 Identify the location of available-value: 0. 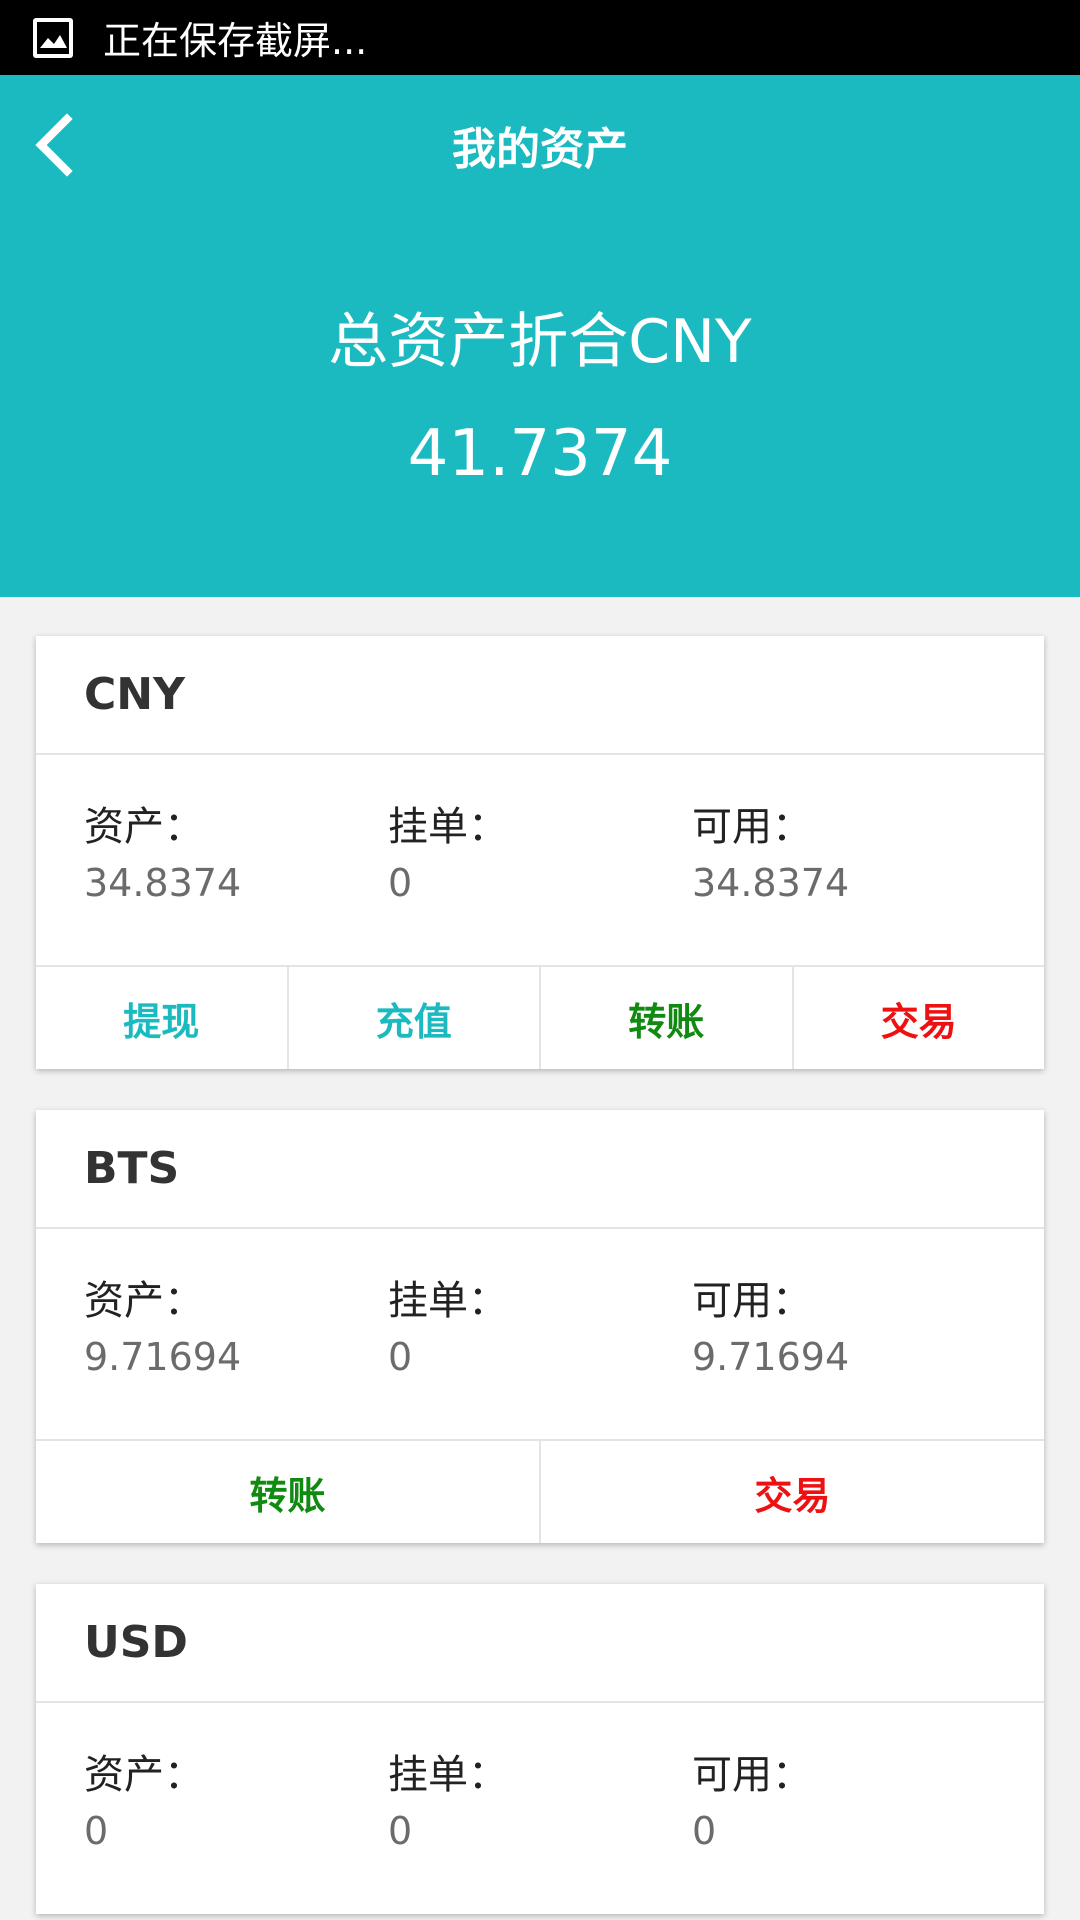
(704, 1831).